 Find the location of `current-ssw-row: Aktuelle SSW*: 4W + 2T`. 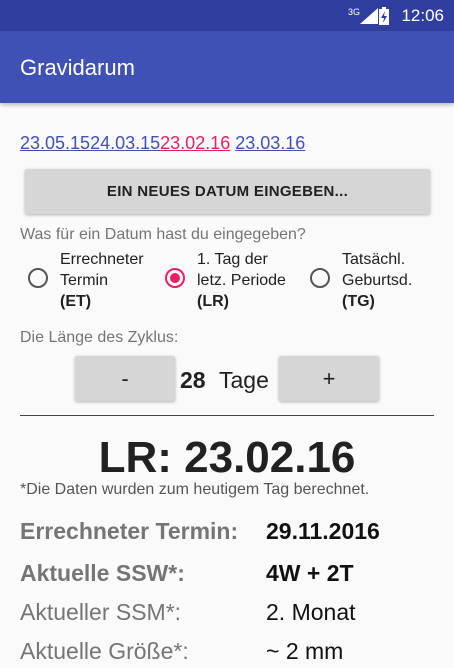

current-ssw-row: Aktuelle SSW*: 4W + 2T is located at coordinates (230, 575).